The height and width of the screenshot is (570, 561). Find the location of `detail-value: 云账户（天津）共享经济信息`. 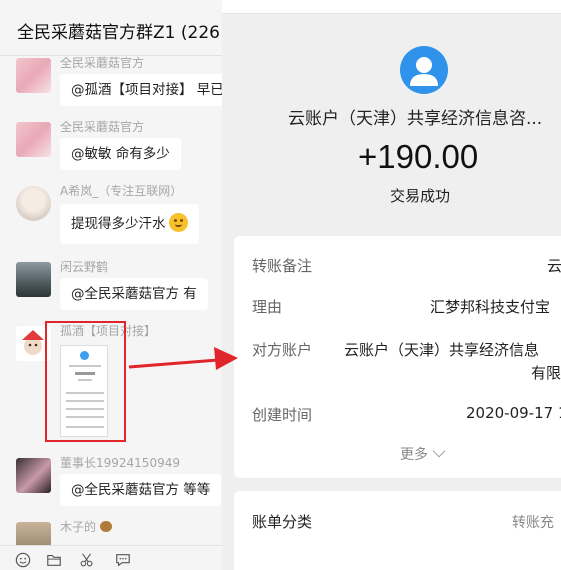

detail-value: 云账户（天津）共享经济信息 is located at coordinates (442, 350).